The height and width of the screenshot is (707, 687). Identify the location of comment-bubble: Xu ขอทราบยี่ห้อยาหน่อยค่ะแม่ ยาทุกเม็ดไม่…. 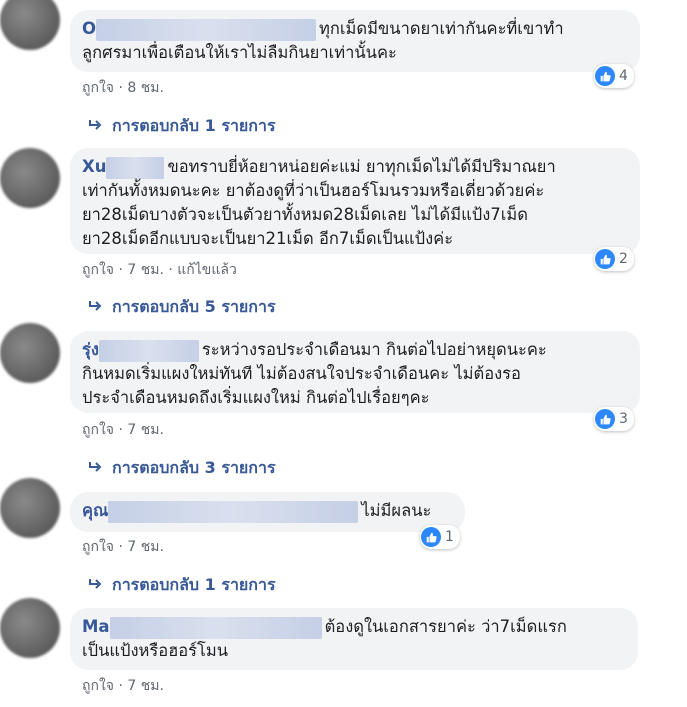
(355, 201).